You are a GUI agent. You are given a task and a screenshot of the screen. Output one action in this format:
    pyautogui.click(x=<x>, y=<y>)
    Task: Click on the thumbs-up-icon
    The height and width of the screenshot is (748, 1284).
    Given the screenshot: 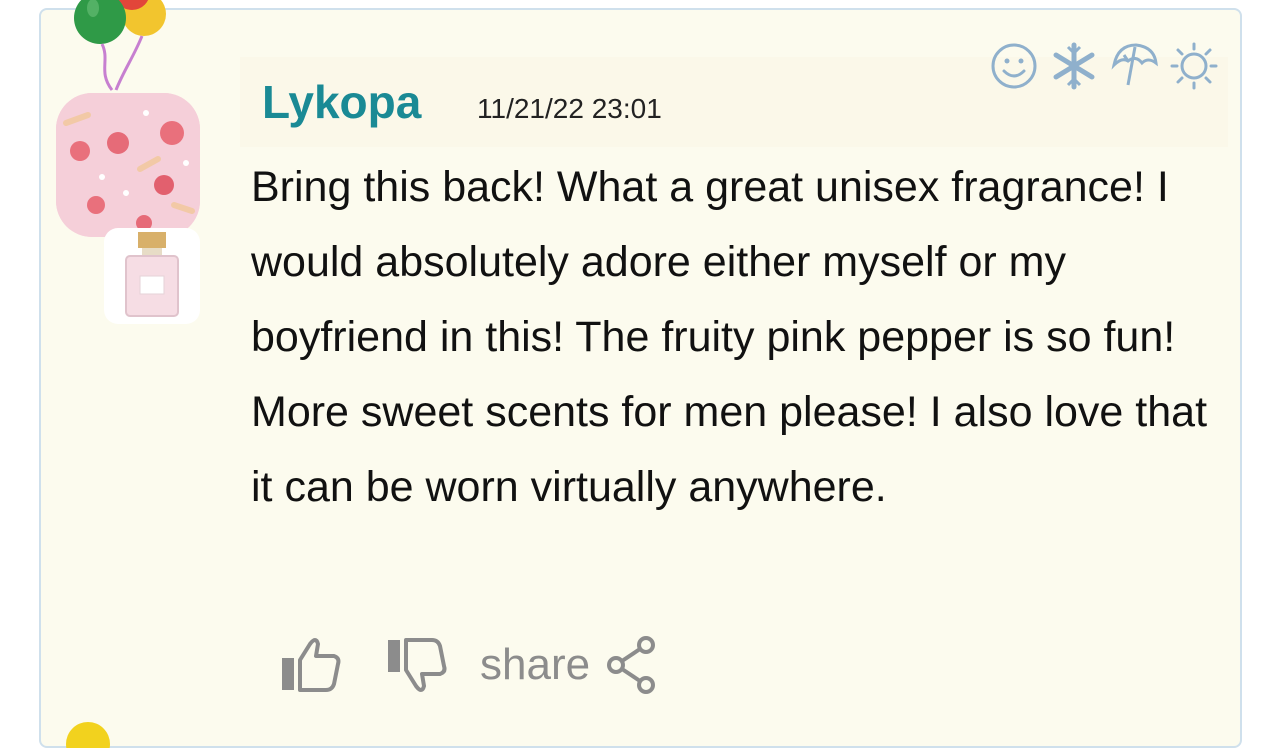 What is the action you would take?
    pyautogui.click(x=311, y=665)
    